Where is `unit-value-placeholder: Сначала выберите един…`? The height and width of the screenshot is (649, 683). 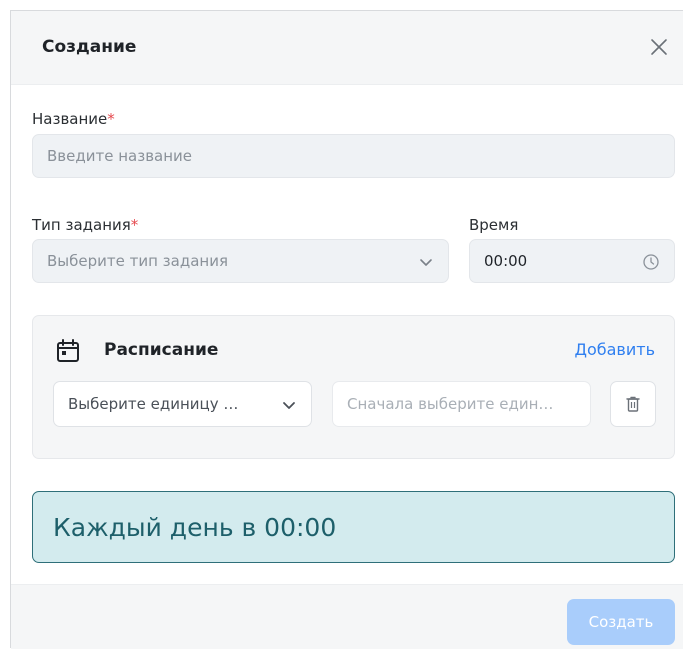 unit-value-placeholder: Сначала выберите един… is located at coordinates (450, 404).